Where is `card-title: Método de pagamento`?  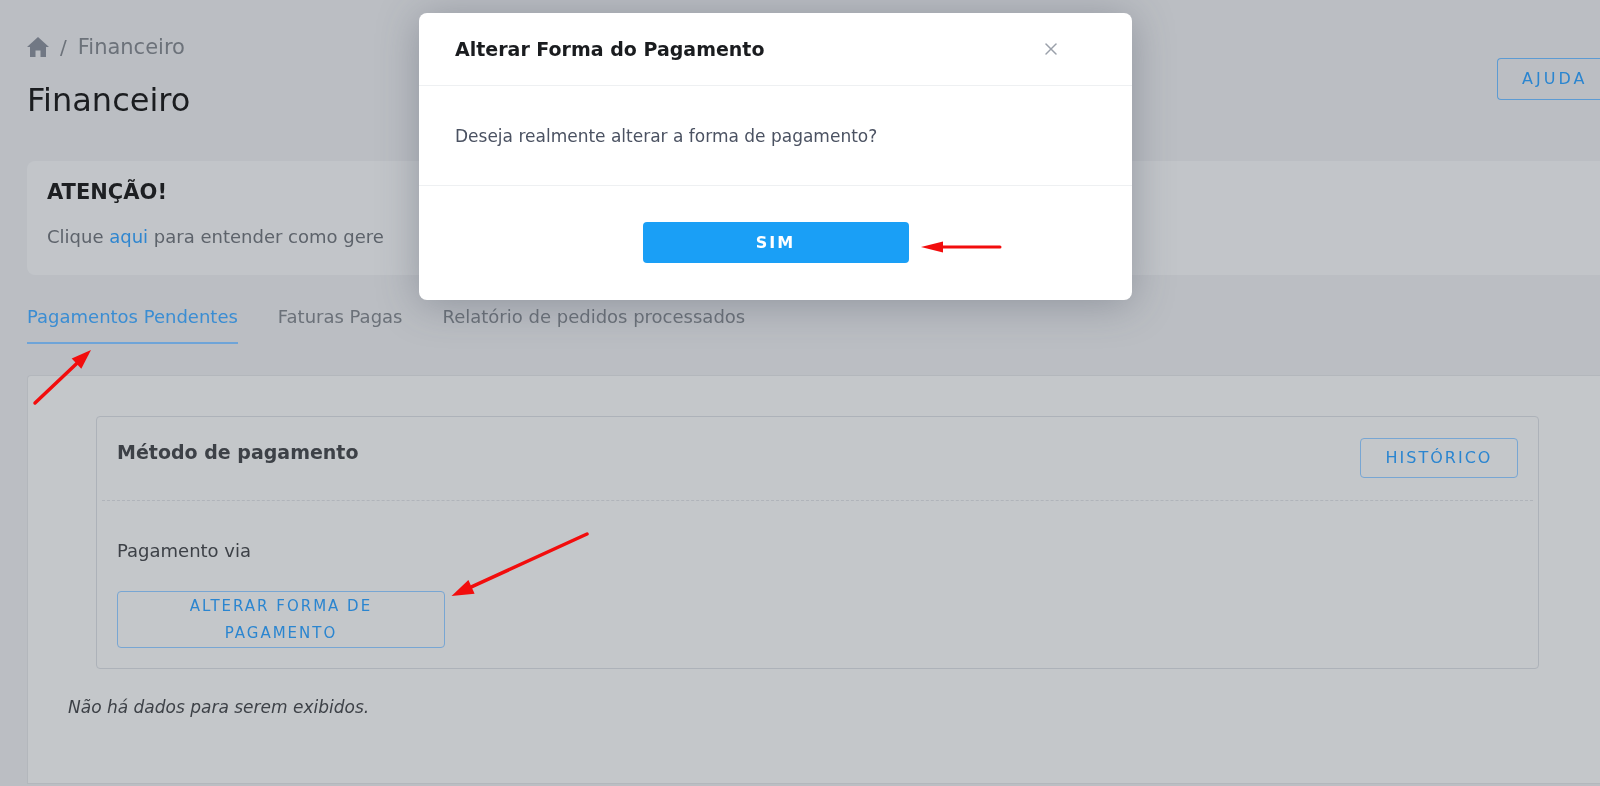
card-title: Método de pagamento is located at coordinates (238, 452).